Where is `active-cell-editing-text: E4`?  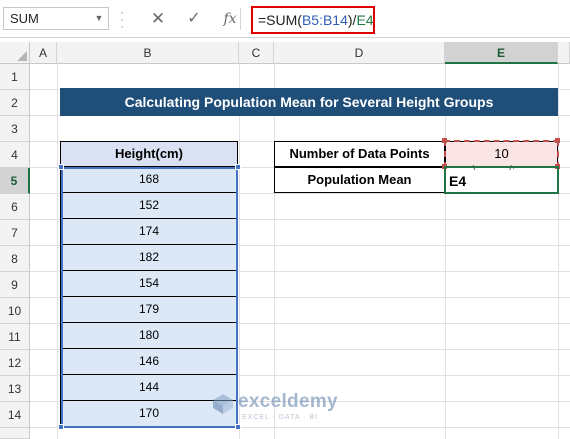 active-cell-editing-text: E4 is located at coordinates (457, 181).